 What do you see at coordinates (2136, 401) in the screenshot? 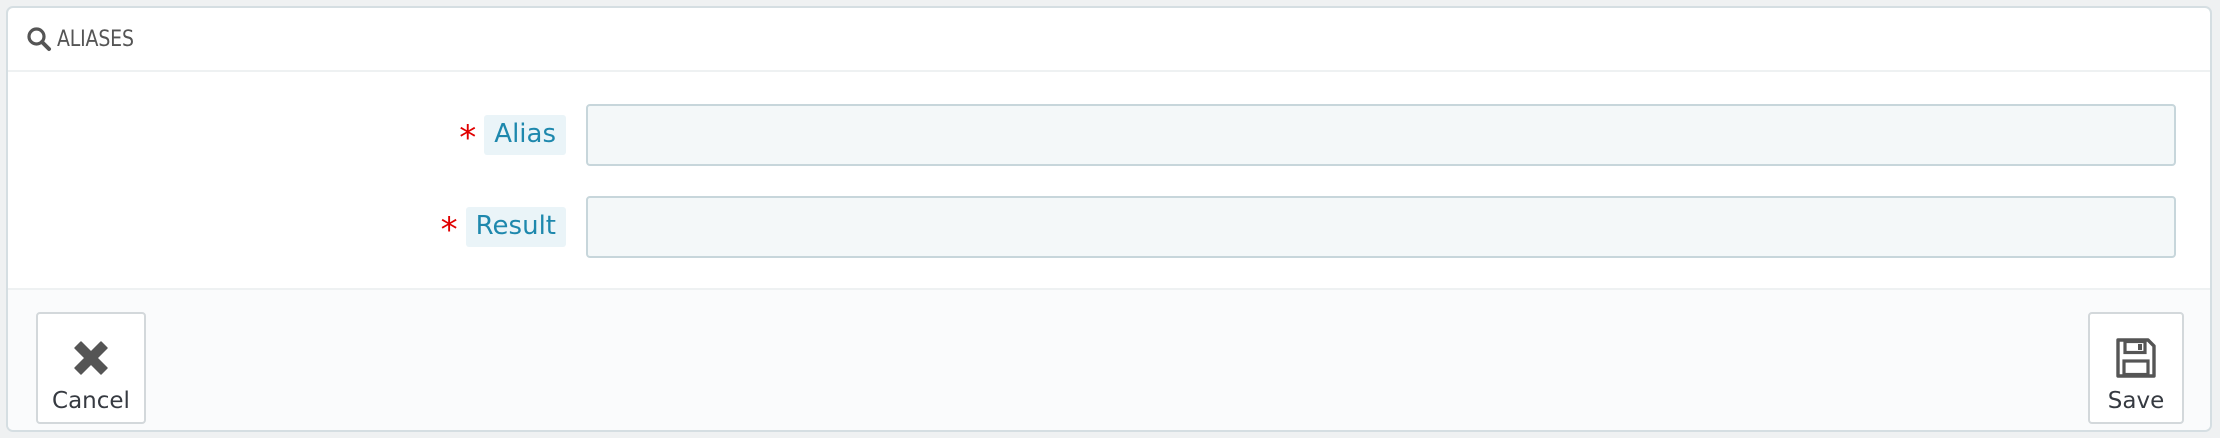
I see `save-label: Save` at bounding box center [2136, 401].